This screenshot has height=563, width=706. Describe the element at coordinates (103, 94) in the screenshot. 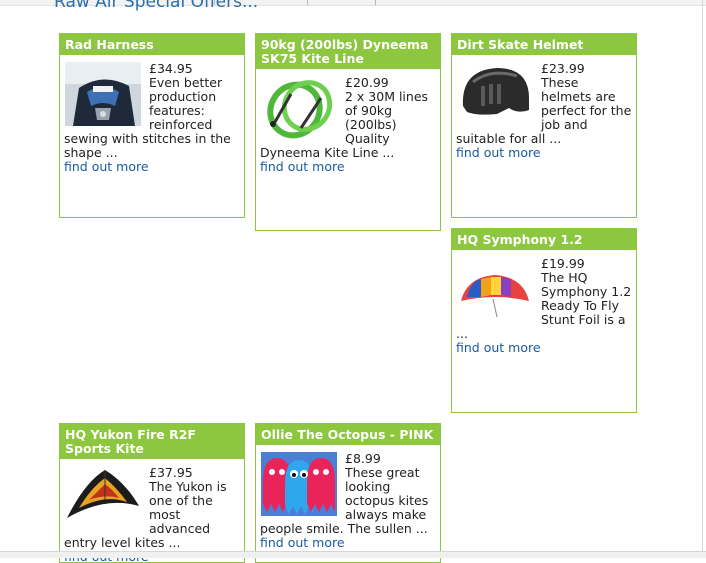

I see `harness-photo` at that location.